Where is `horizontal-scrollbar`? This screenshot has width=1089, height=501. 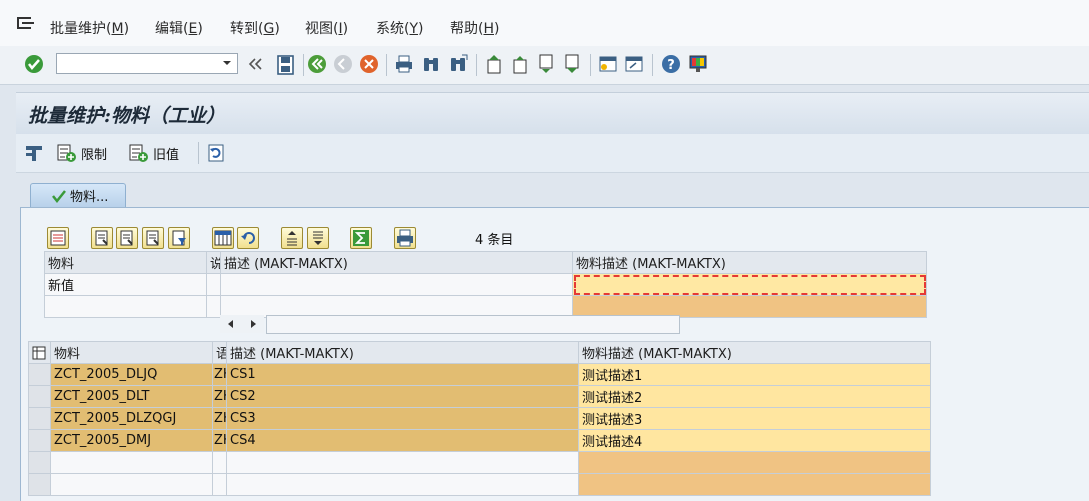 horizontal-scrollbar is located at coordinates (450, 324).